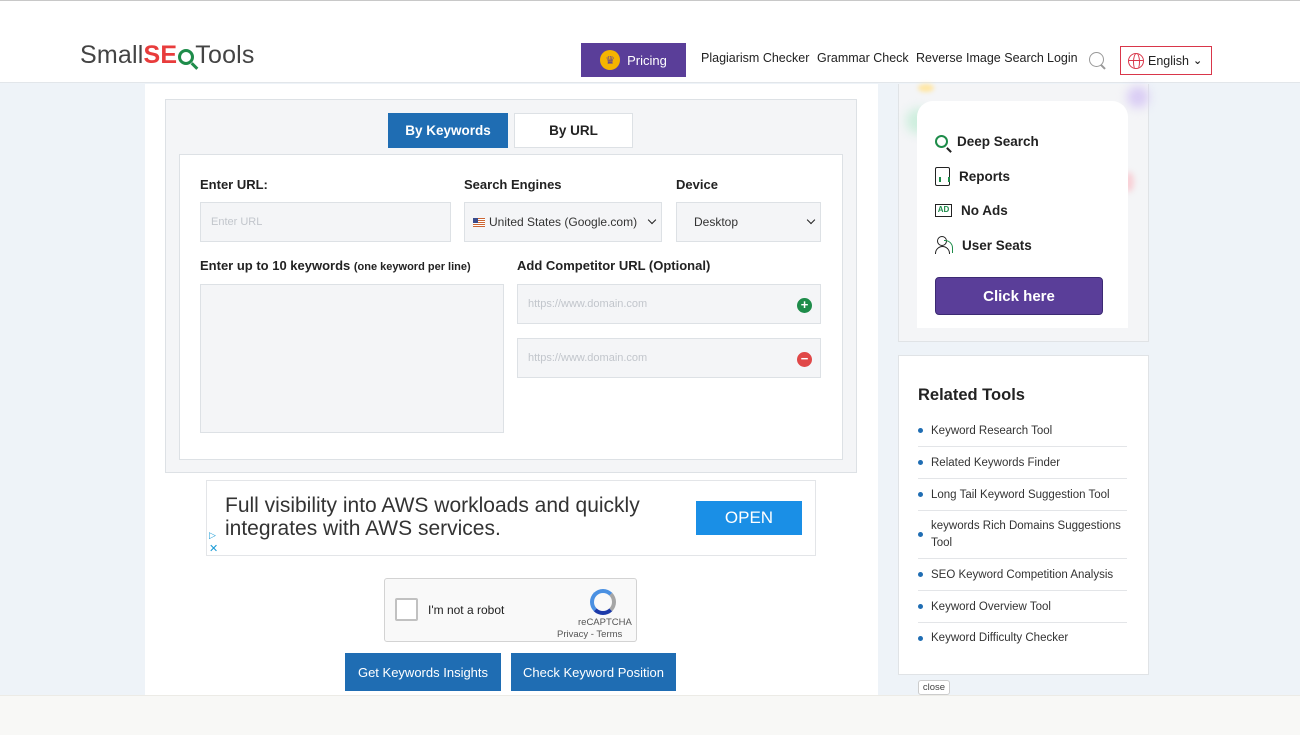  I want to click on competitor-label: Add Competitor URL (Optional), so click(614, 265).